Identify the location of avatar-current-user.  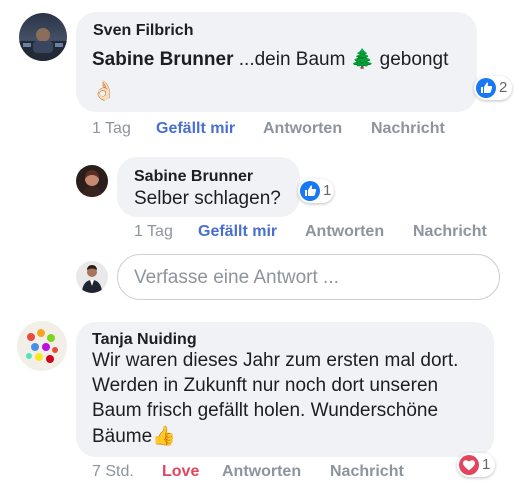
(92, 277).